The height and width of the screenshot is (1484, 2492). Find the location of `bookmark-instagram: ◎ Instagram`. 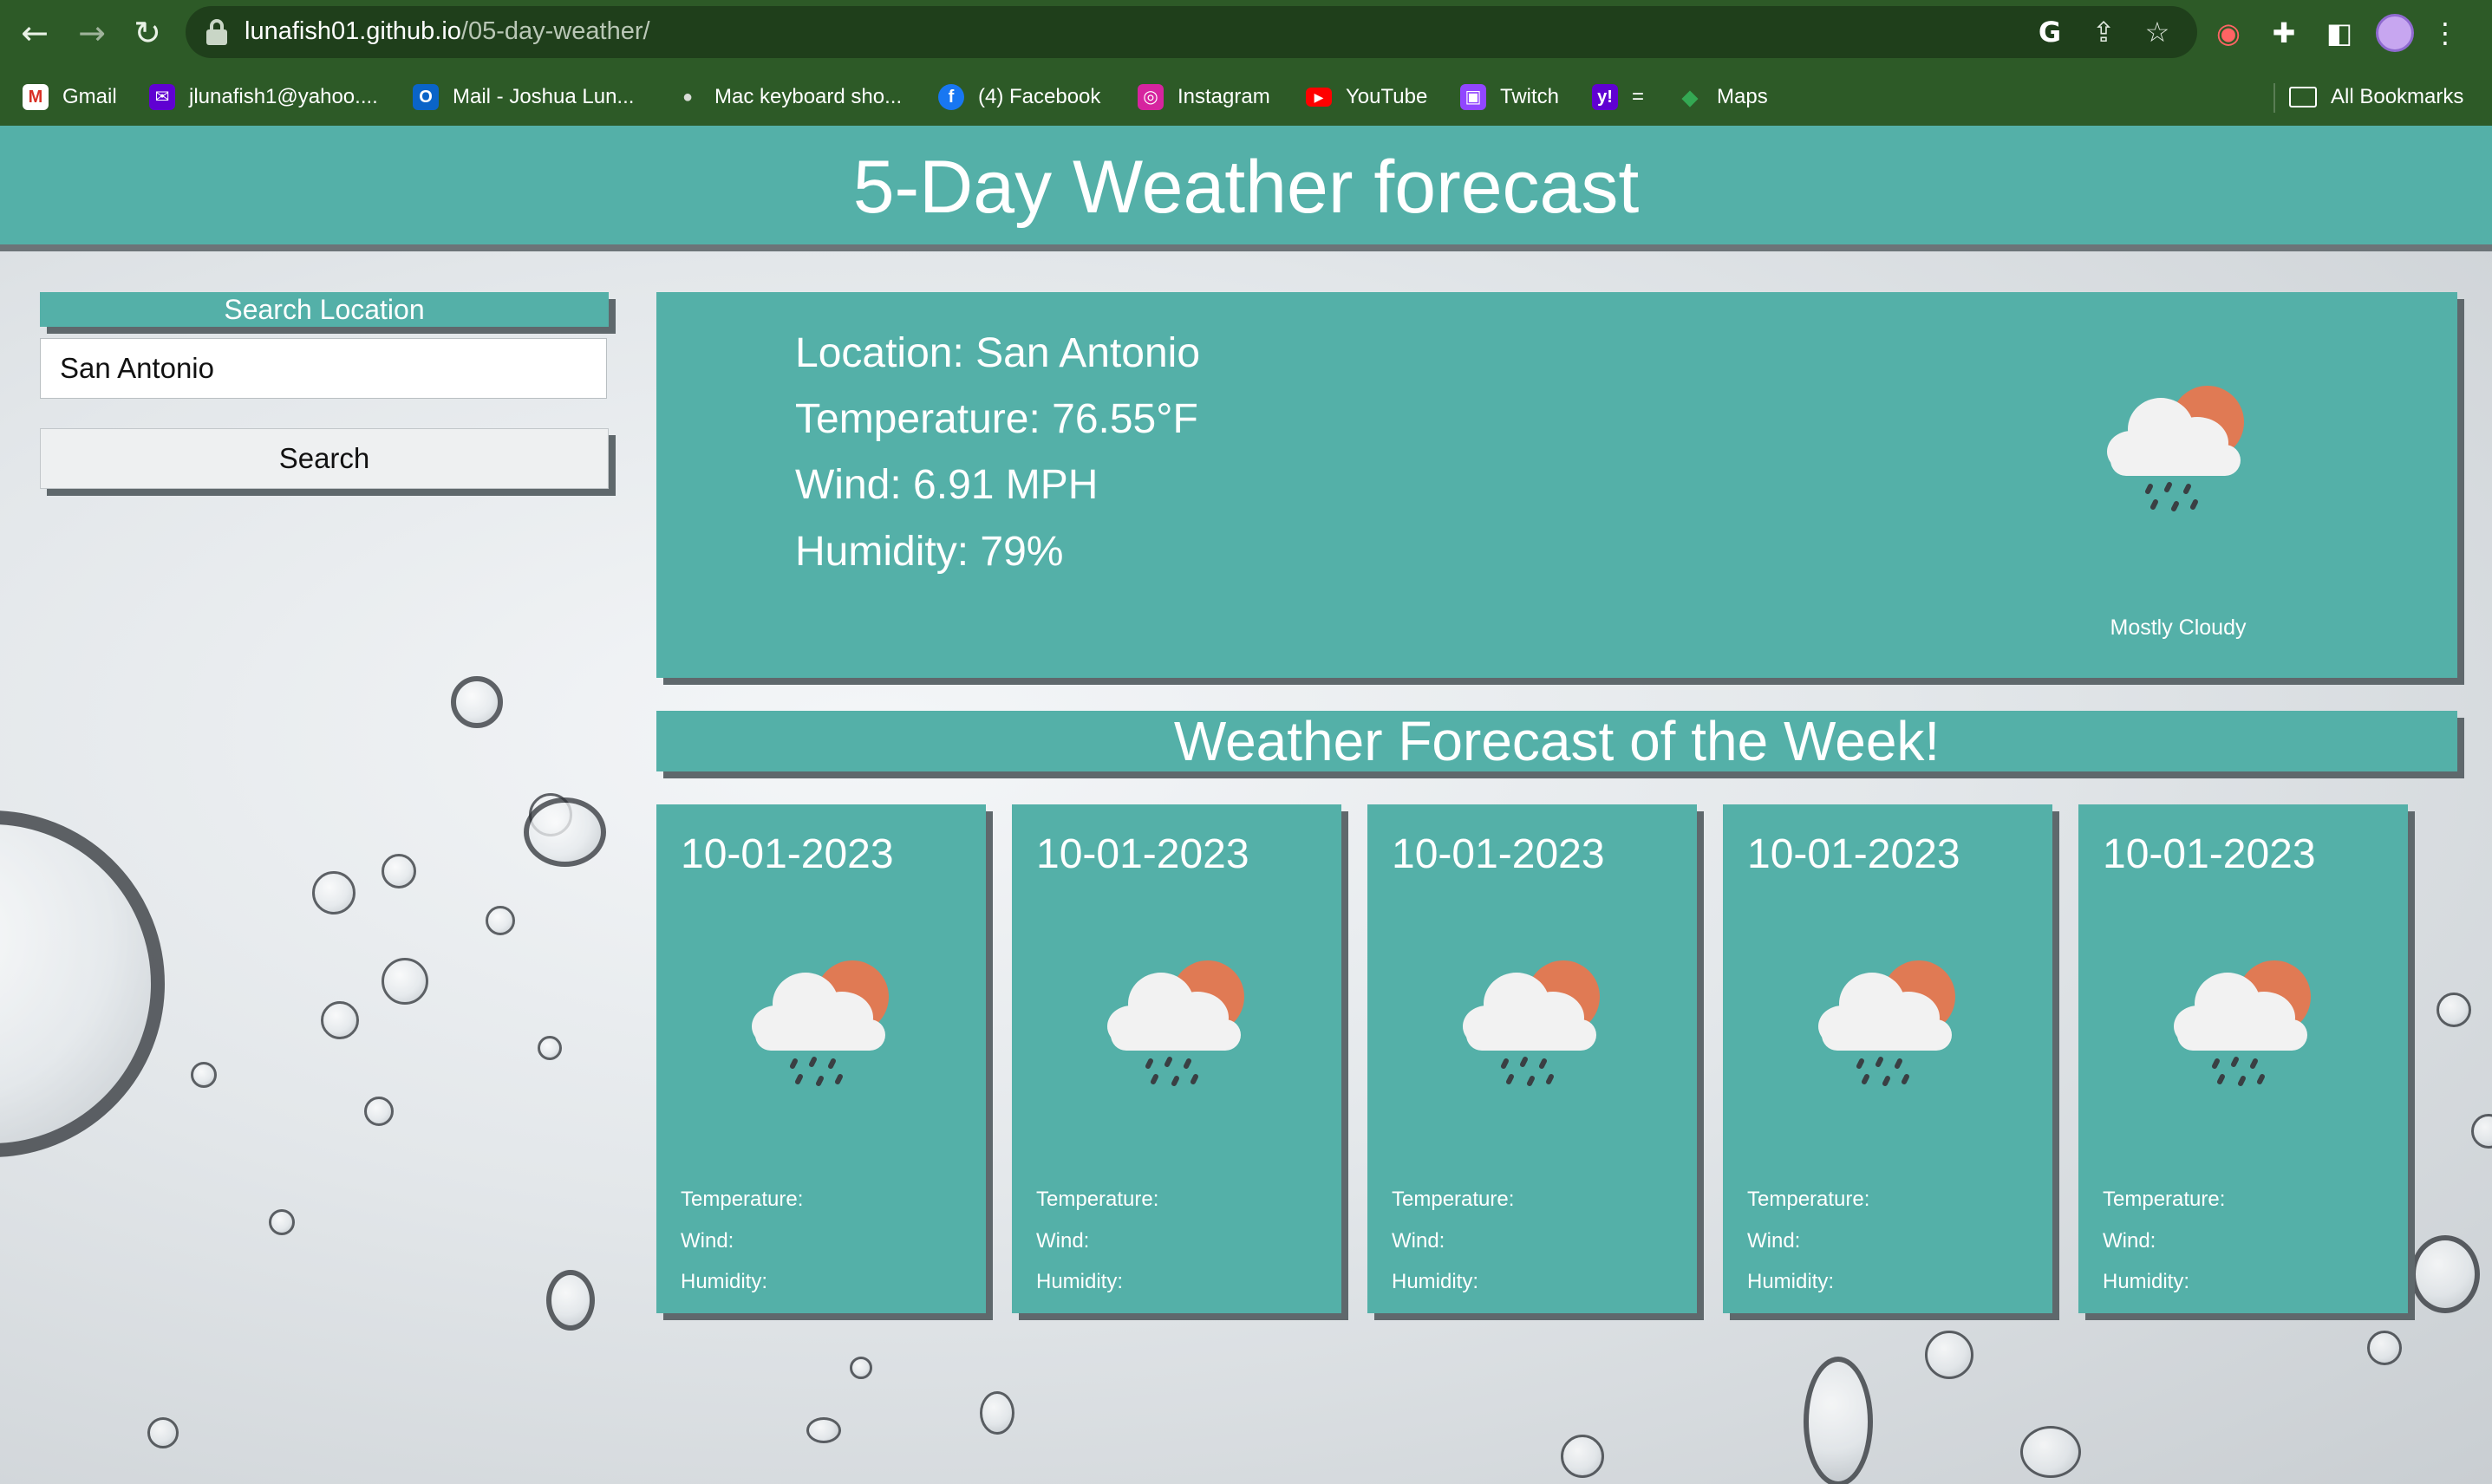

bookmark-instagram: ◎ Instagram is located at coordinates (1204, 97).